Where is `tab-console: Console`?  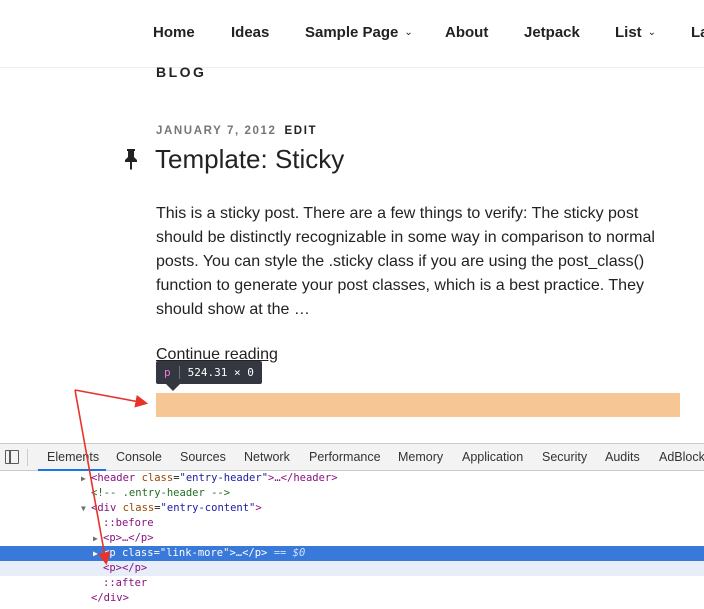
tab-console: Console is located at coordinates (139, 457).